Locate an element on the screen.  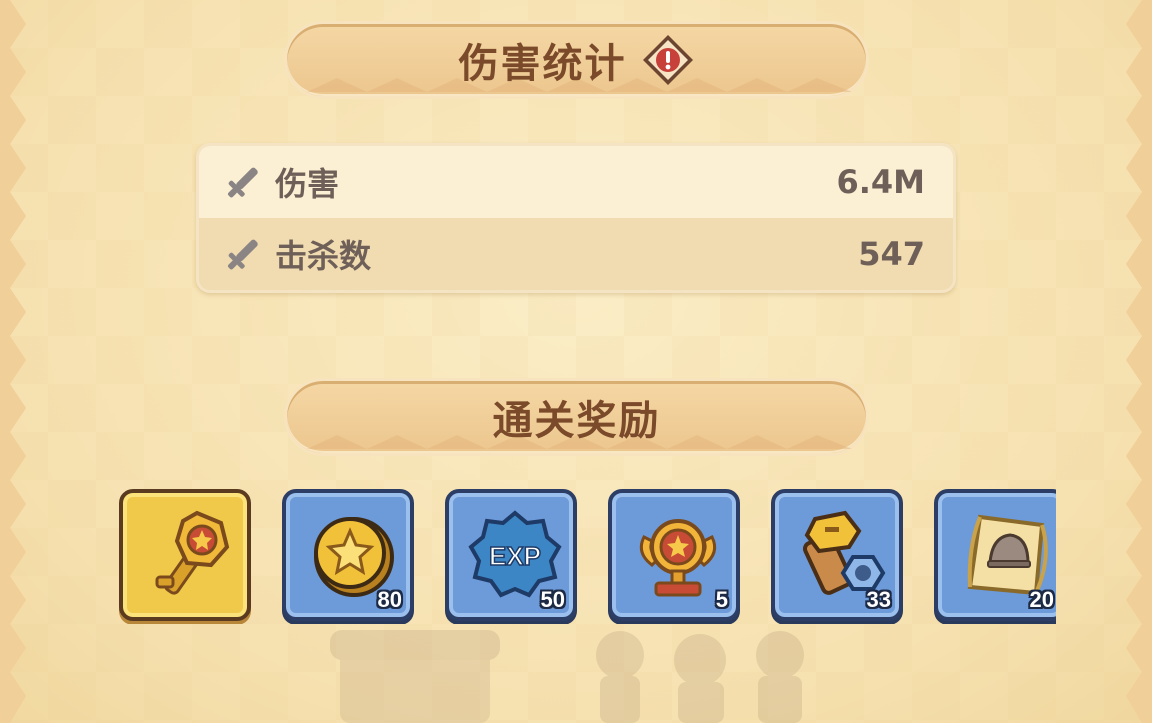
reward-slot-scroll: 20 is located at coordinates (995, 555).